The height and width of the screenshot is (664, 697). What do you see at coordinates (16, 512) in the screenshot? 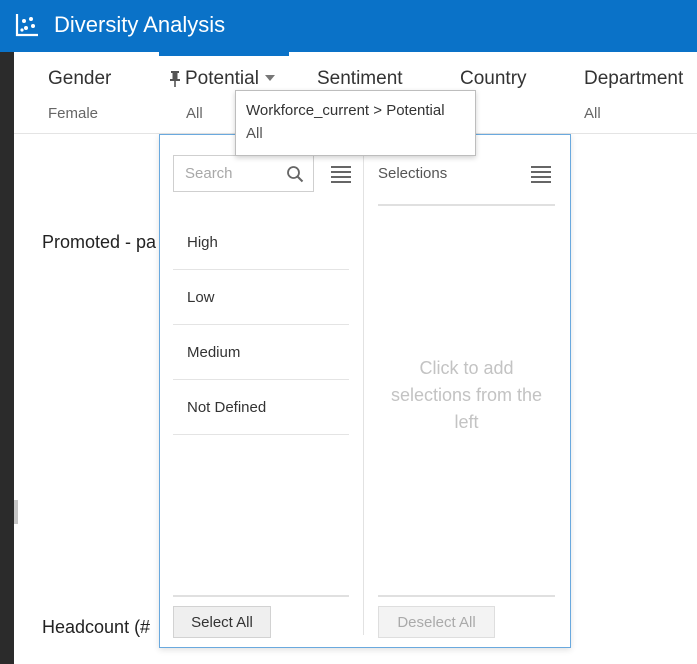
I see `resize-handle` at bounding box center [16, 512].